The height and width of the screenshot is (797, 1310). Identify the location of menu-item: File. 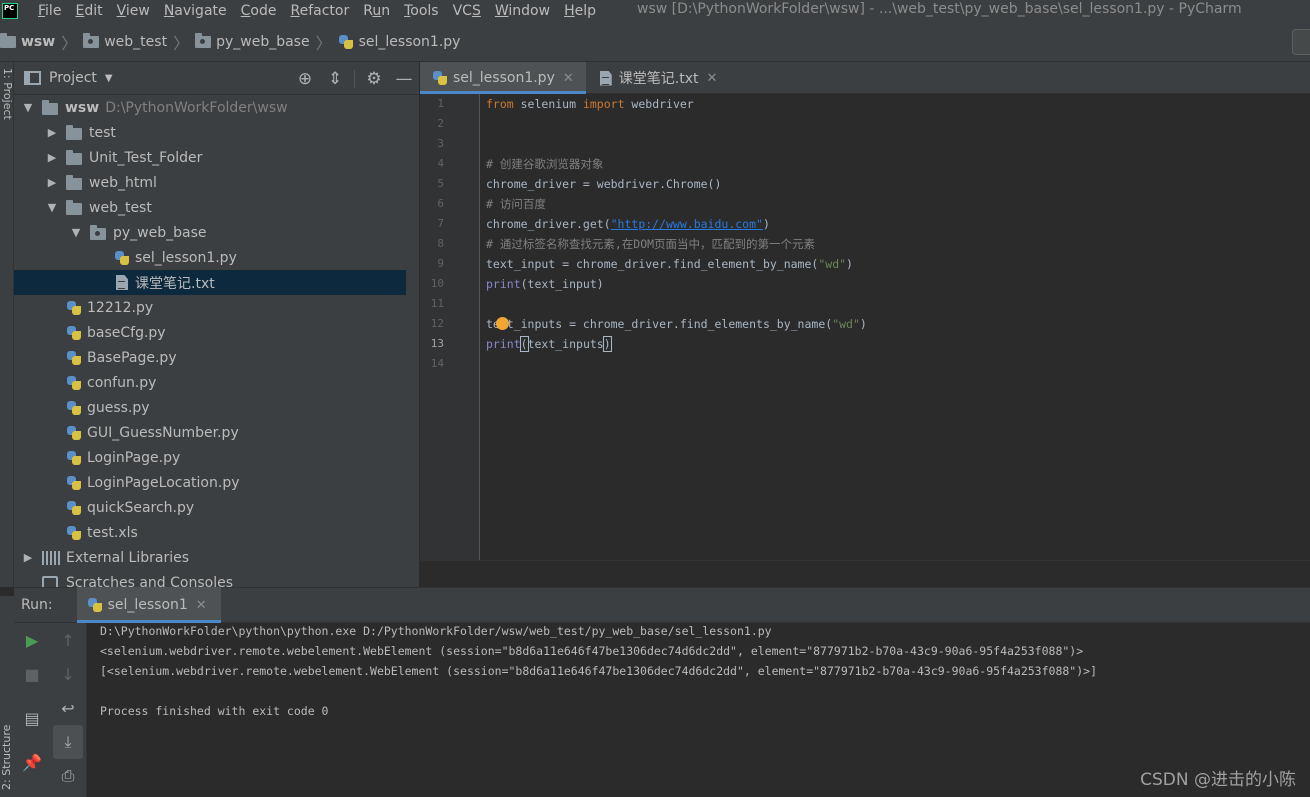
(49, 11).